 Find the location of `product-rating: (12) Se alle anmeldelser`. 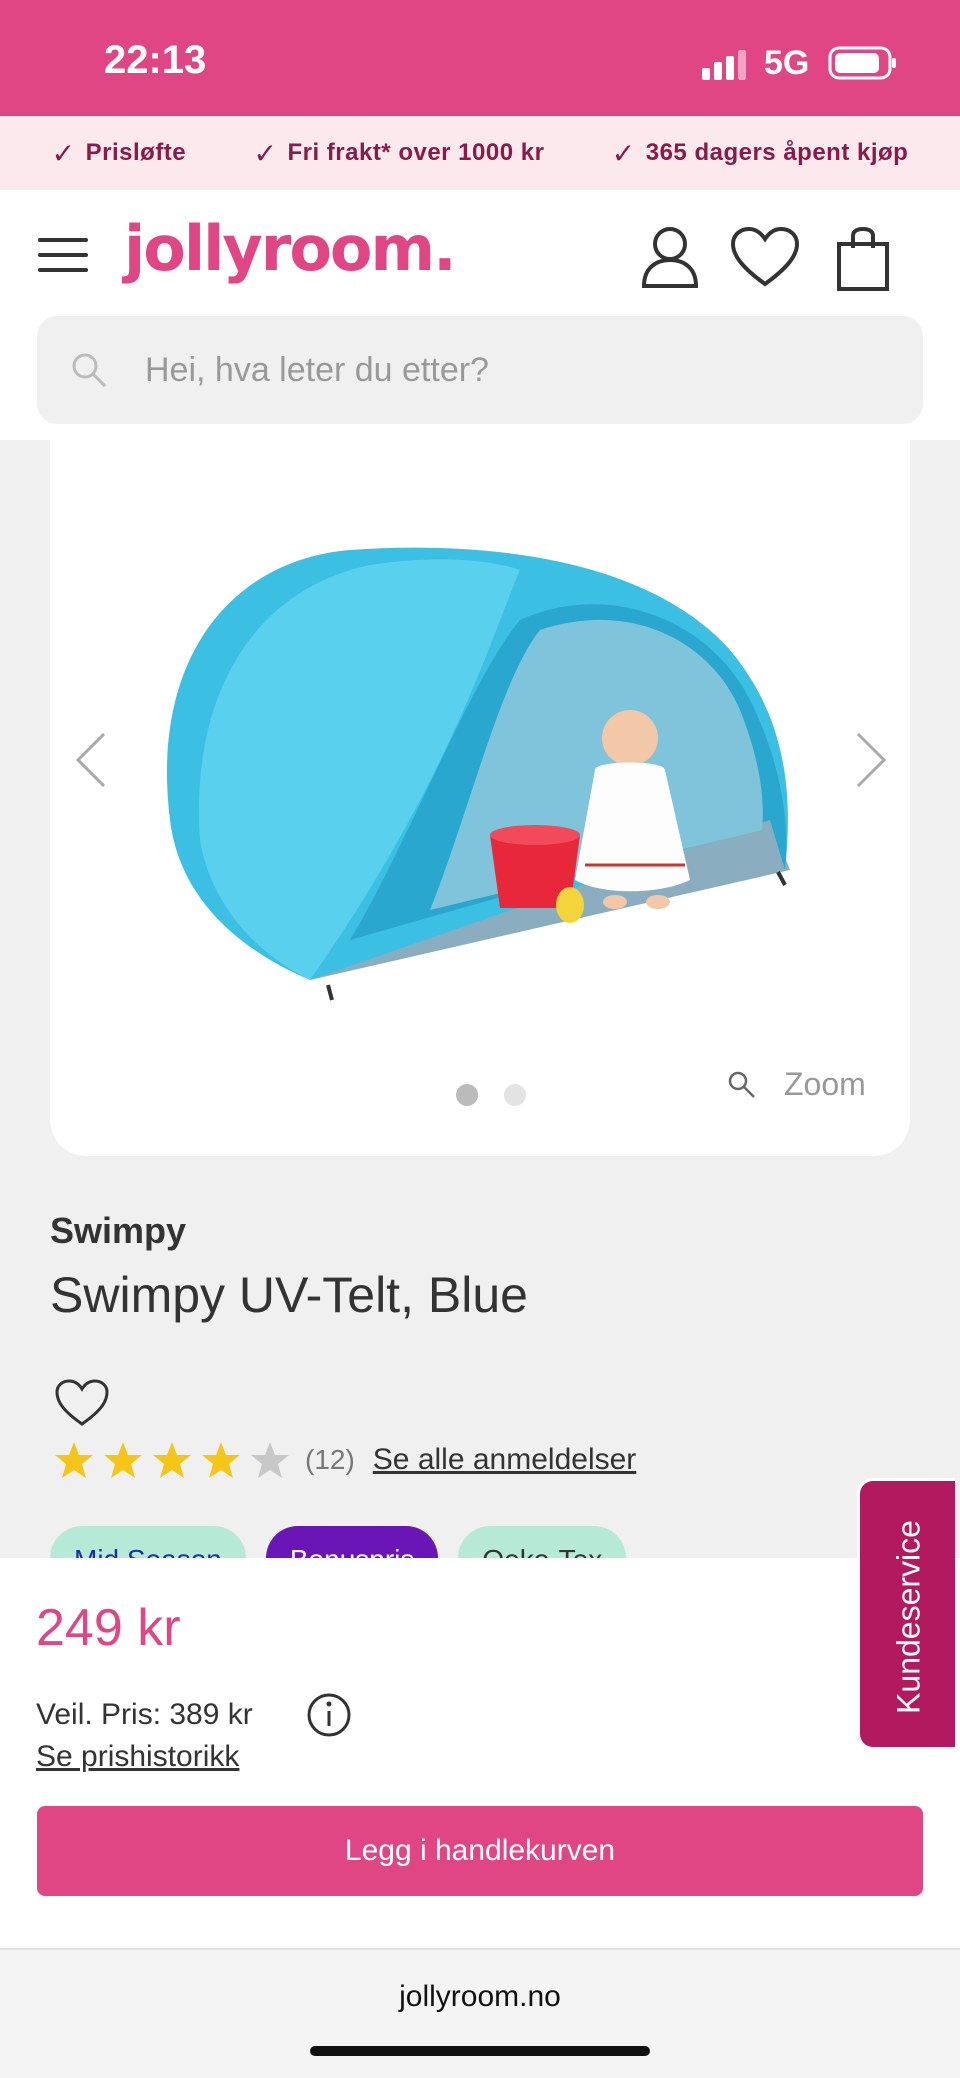

product-rating: (12) Se alle anmeldelser is located at coordinates (345, 1460).